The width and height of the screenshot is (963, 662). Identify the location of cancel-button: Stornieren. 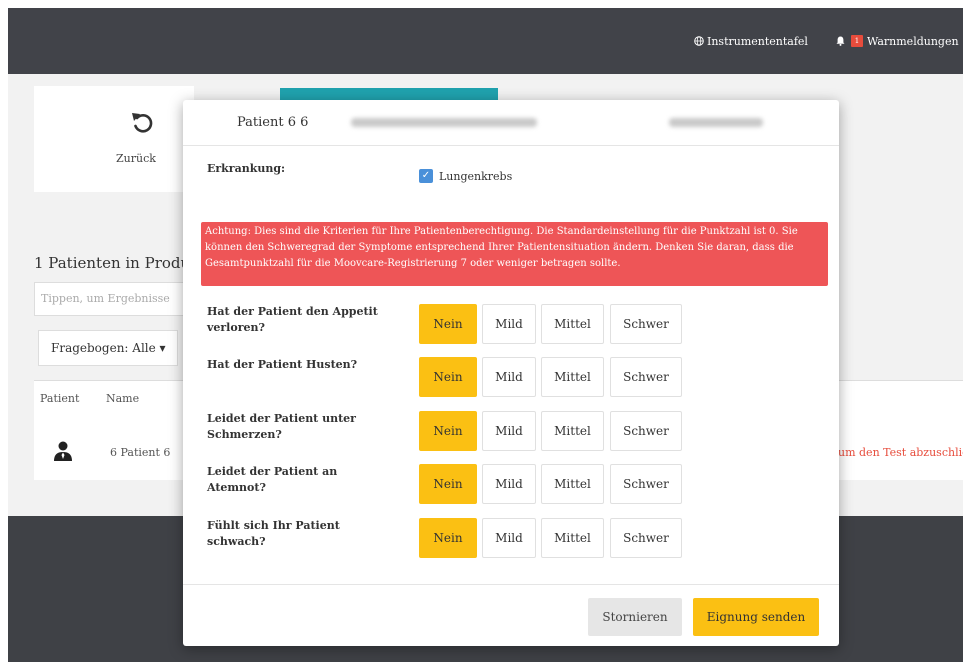
(635, 617).